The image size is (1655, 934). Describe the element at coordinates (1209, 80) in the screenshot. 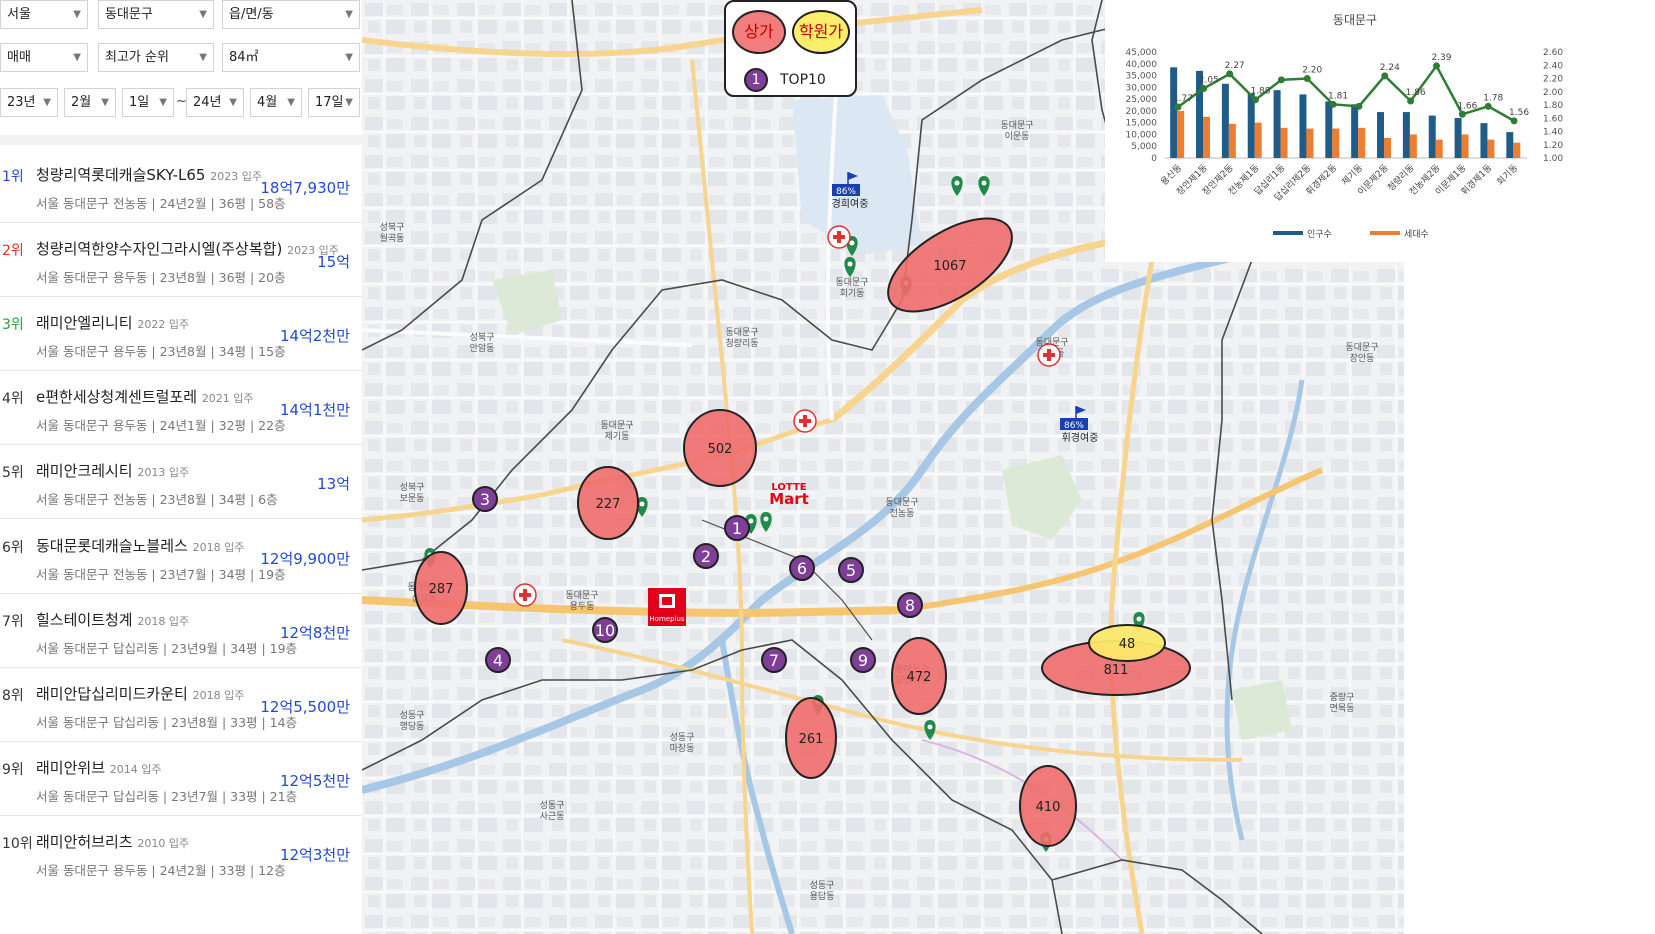

I see `ratio-data-label: 2.05` at that location.